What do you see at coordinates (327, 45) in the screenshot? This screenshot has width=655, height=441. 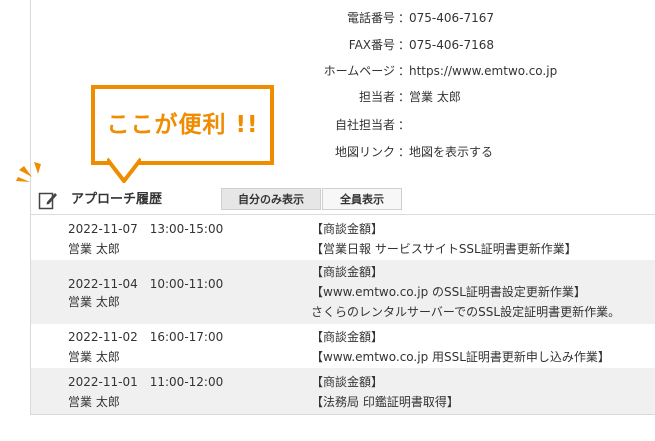 I see `info-row-fax: FAX番号 ： 075-406-7168` at bounding box center [327, 45].